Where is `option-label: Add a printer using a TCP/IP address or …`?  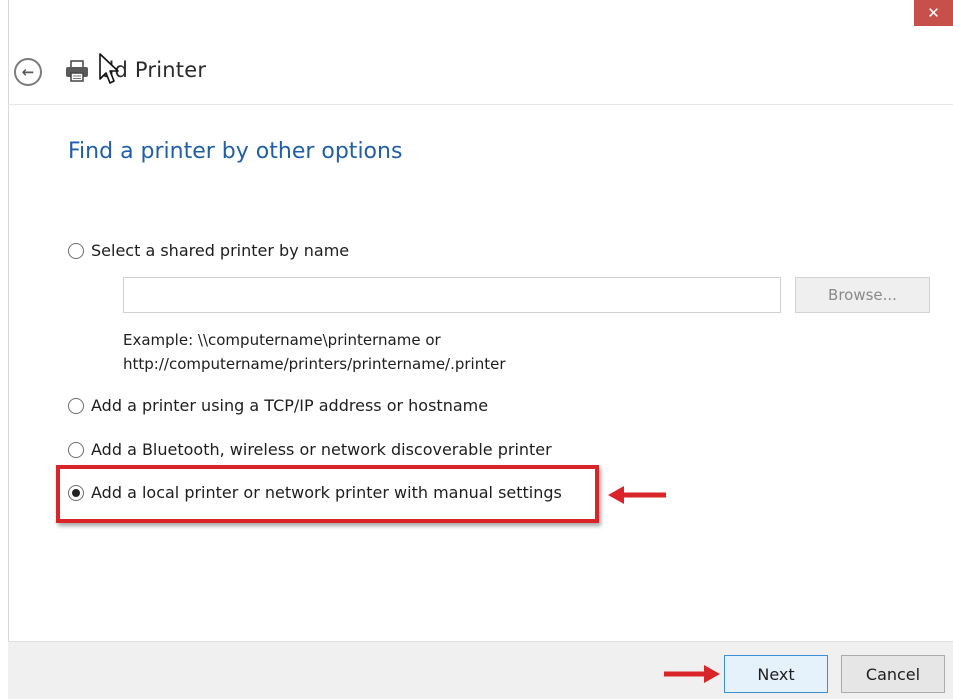
option-label: Add a printer using a TCP/IP address or … is located at coordinates (290, 405).